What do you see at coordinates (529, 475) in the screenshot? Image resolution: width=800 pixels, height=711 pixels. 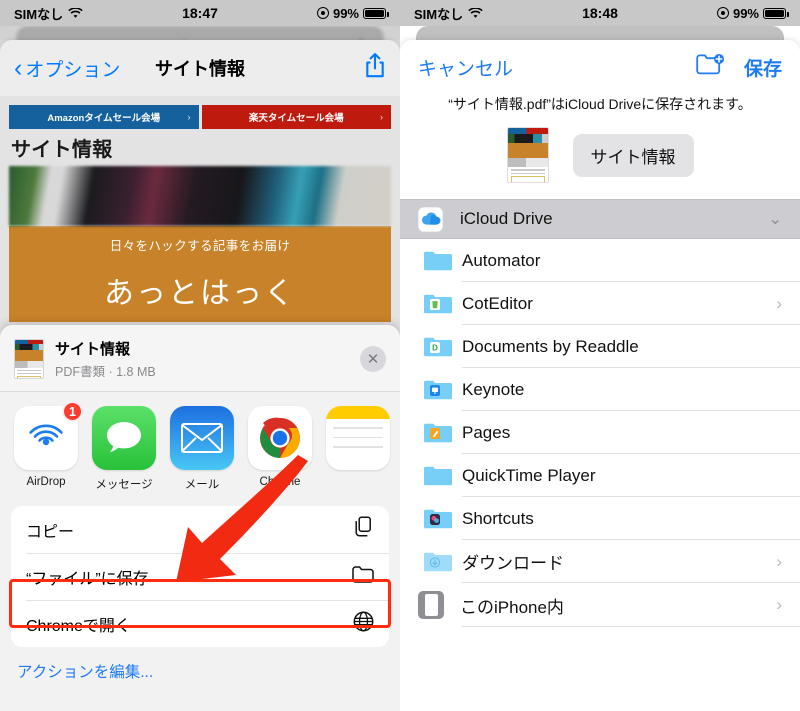 I see `folder-name: QuickTime Player` at bounding box center [529, 475].